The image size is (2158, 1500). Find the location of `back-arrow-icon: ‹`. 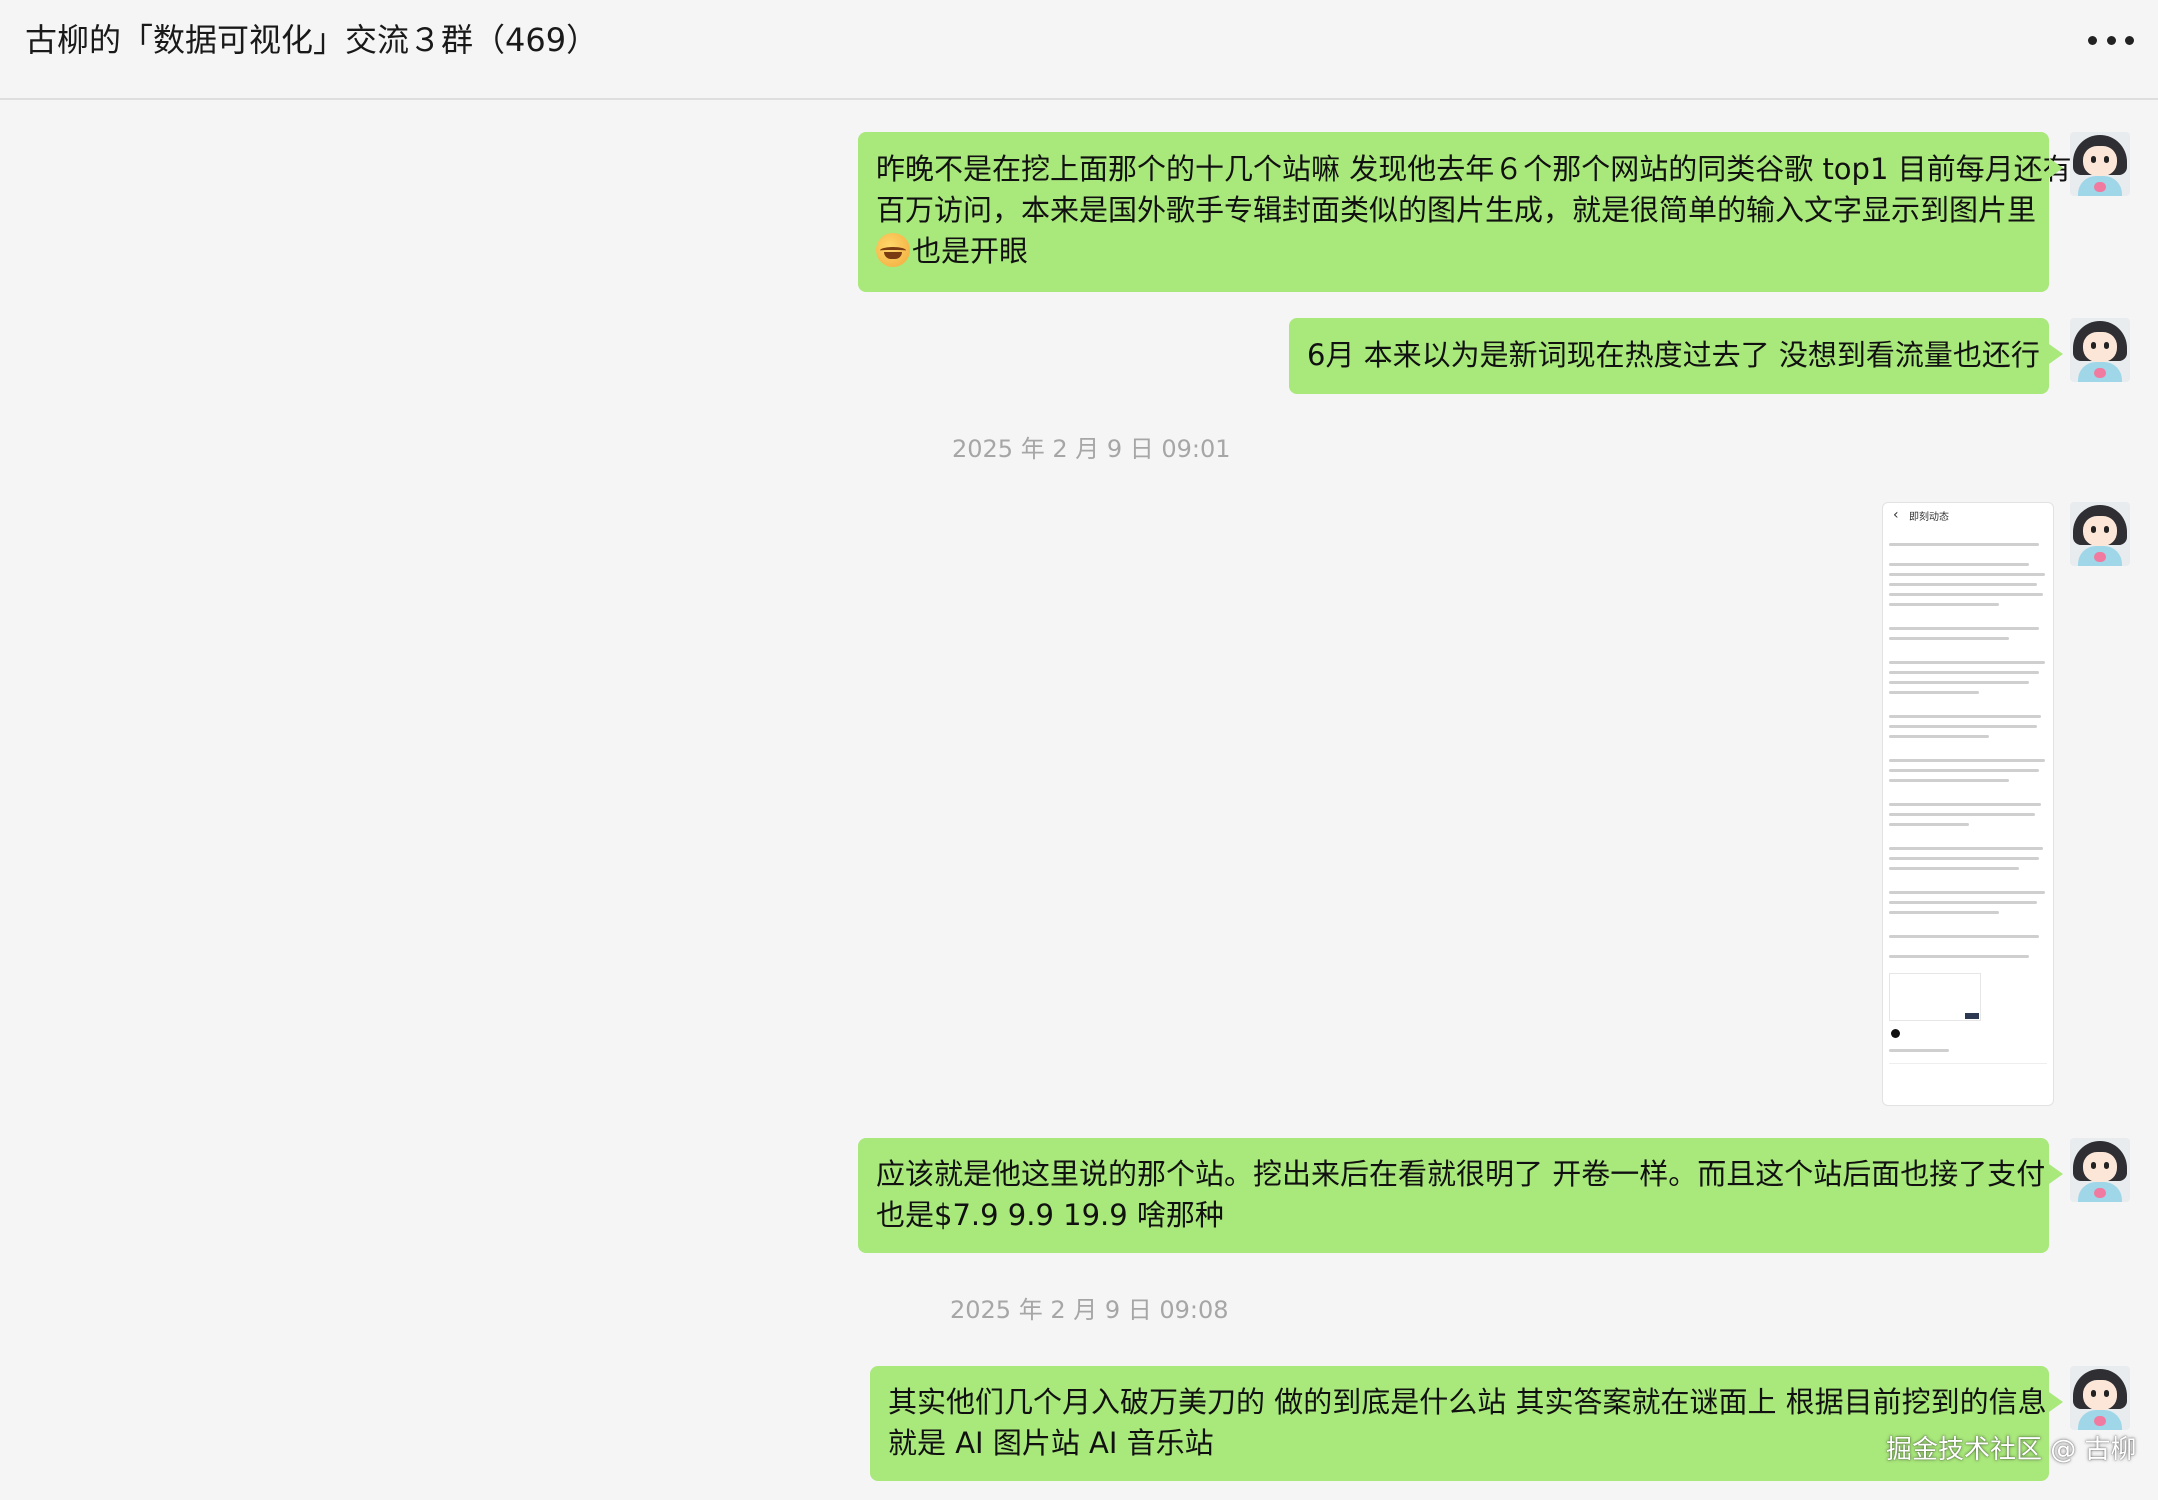

back-arrow-icon: ‹ is located at coordinates (1896, 515).